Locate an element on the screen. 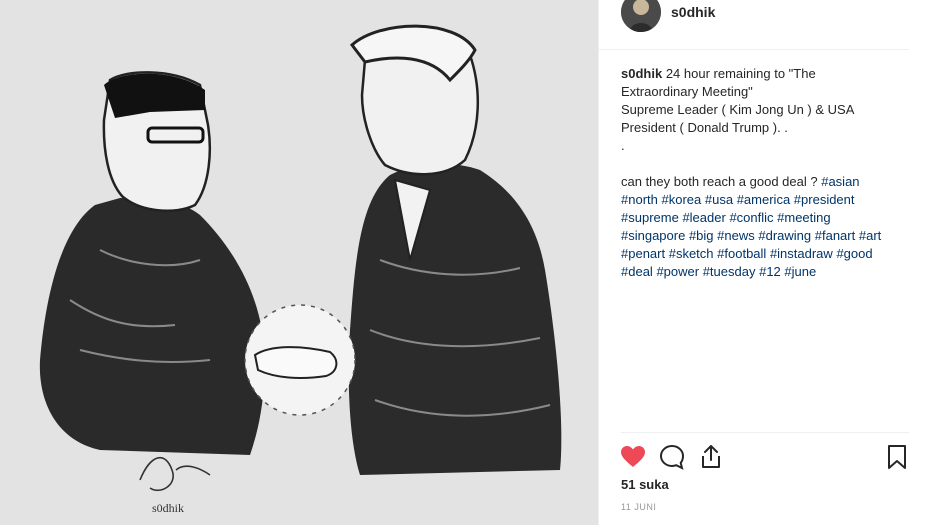  hashtag-link: #america is located at coordinates (763, 199).